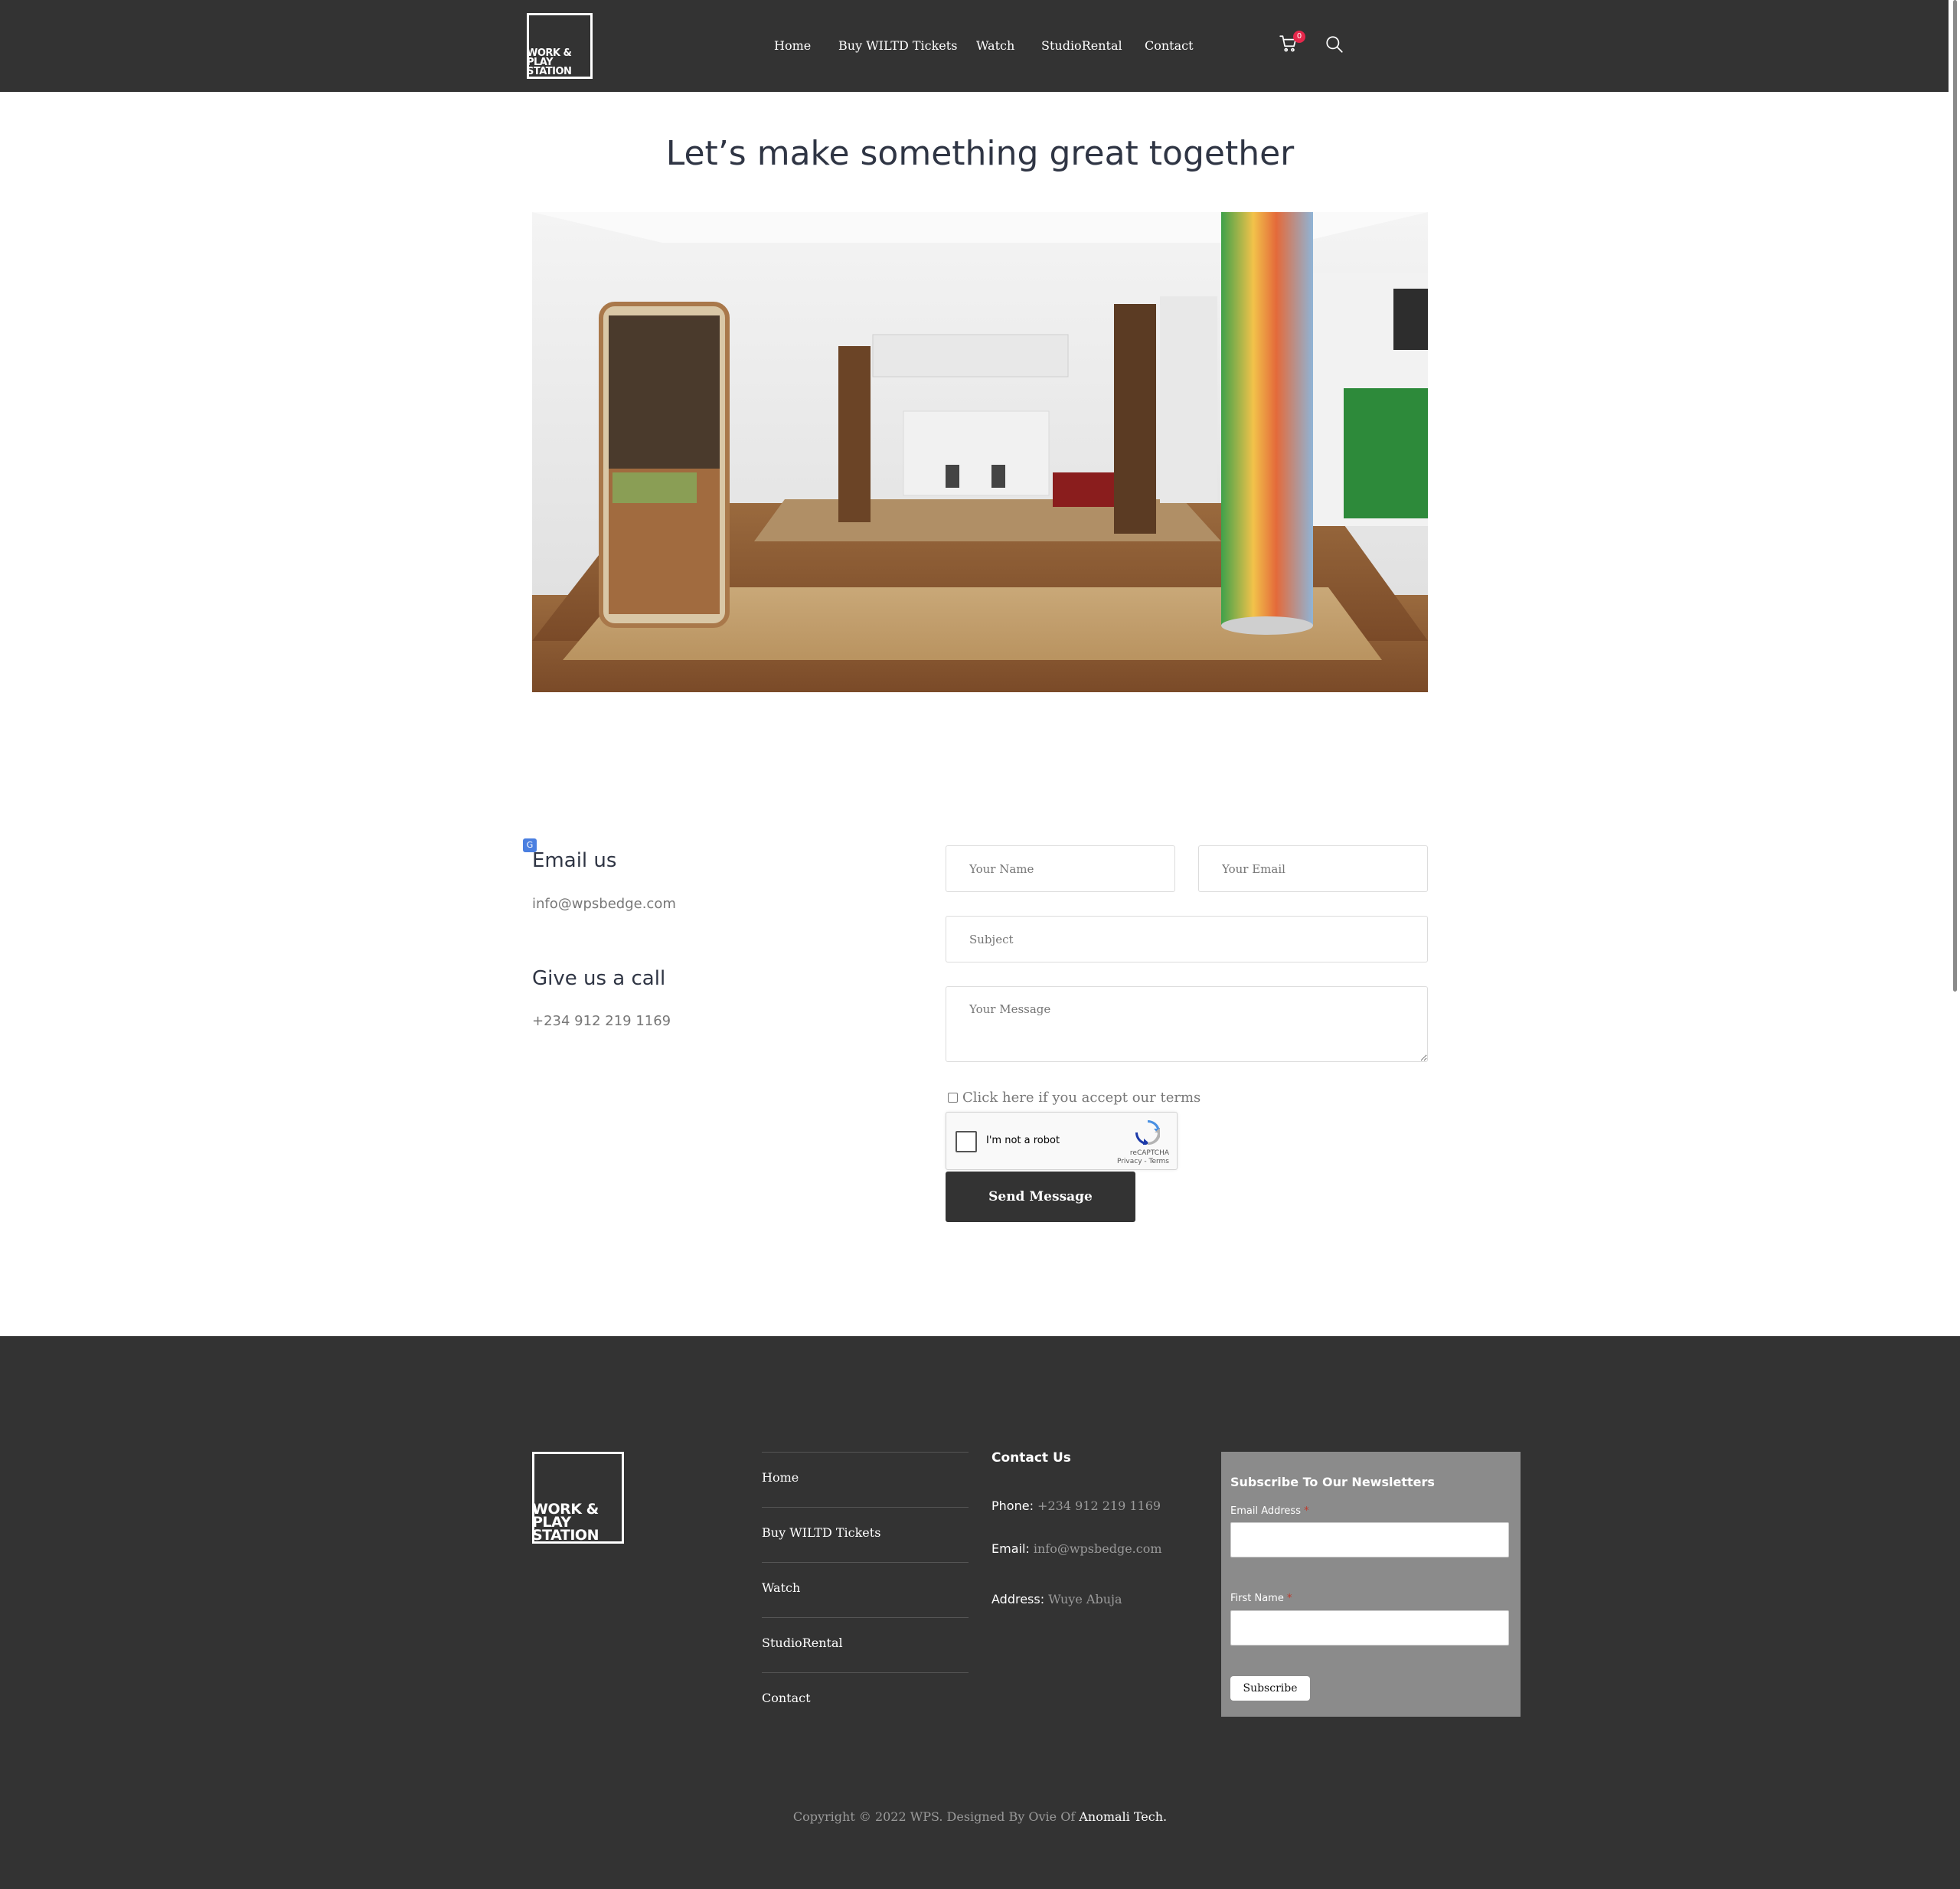 This screenshot has height=1889, width=1960. I want to click on newsletter-email-label-text: Email Address, so click(1265, 1511).